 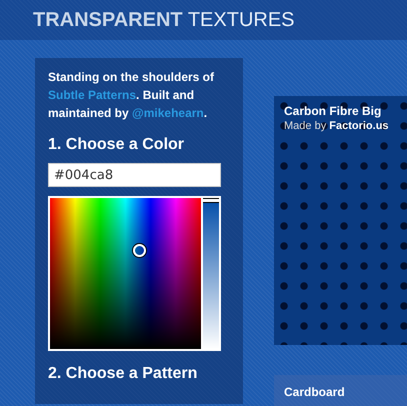 What do you see at coordinates (211, 273) in the screenshot?
I see `lightness-slider` at bounding box center [211, 273].